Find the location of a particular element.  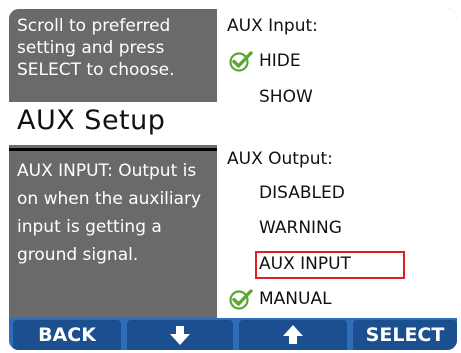

option-show: SHOW is located at coordinates (286, 97).